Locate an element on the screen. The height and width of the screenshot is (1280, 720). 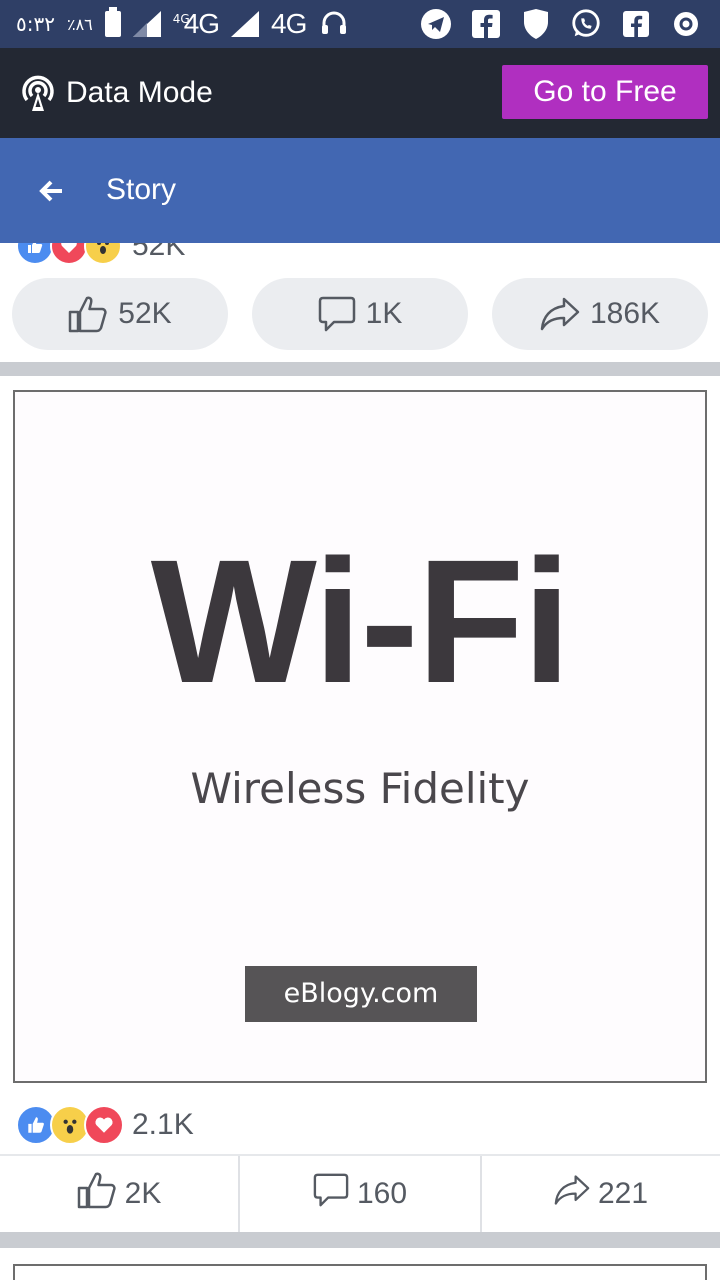
previous-reaction-count: 52K is located at coordinates (159, 252).